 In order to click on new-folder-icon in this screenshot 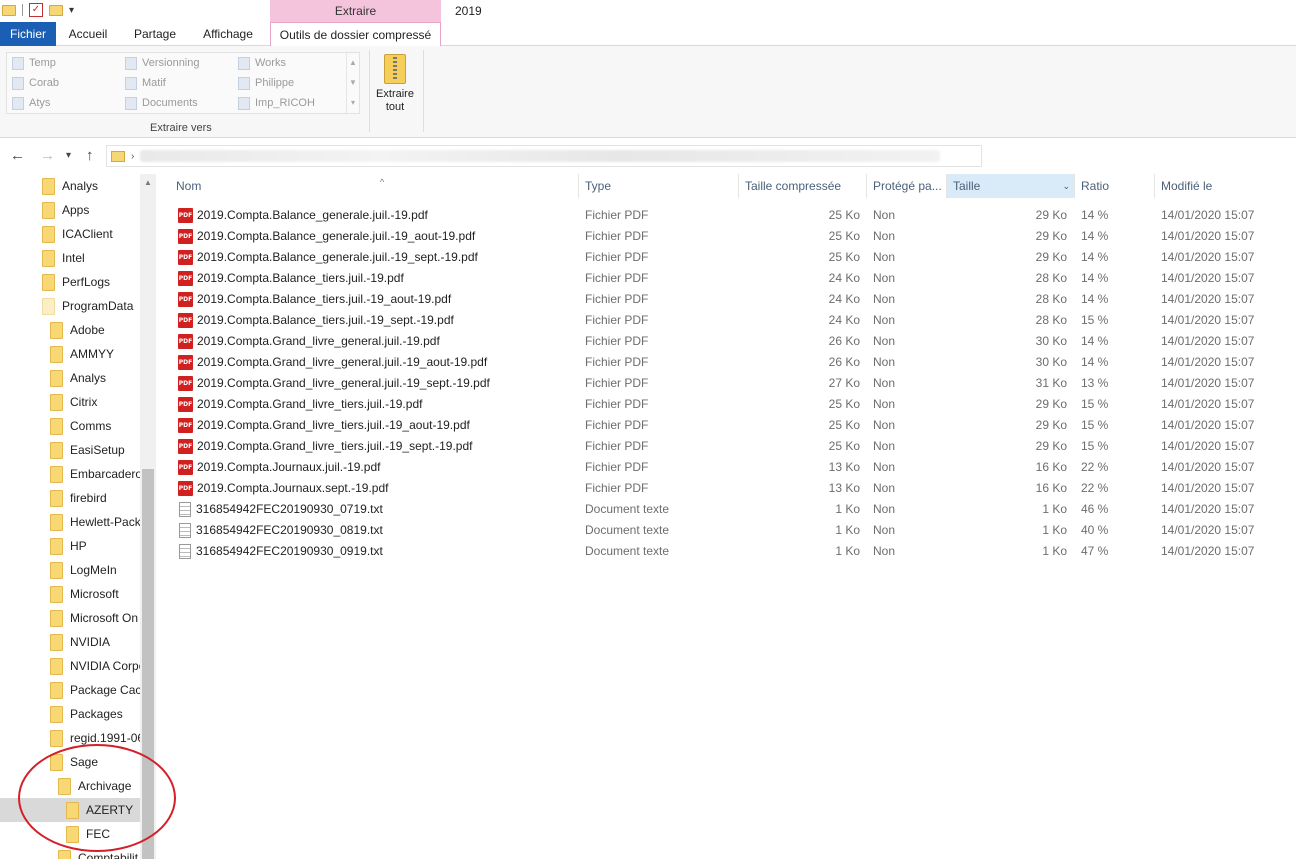, I will do `click(56, 10)`.